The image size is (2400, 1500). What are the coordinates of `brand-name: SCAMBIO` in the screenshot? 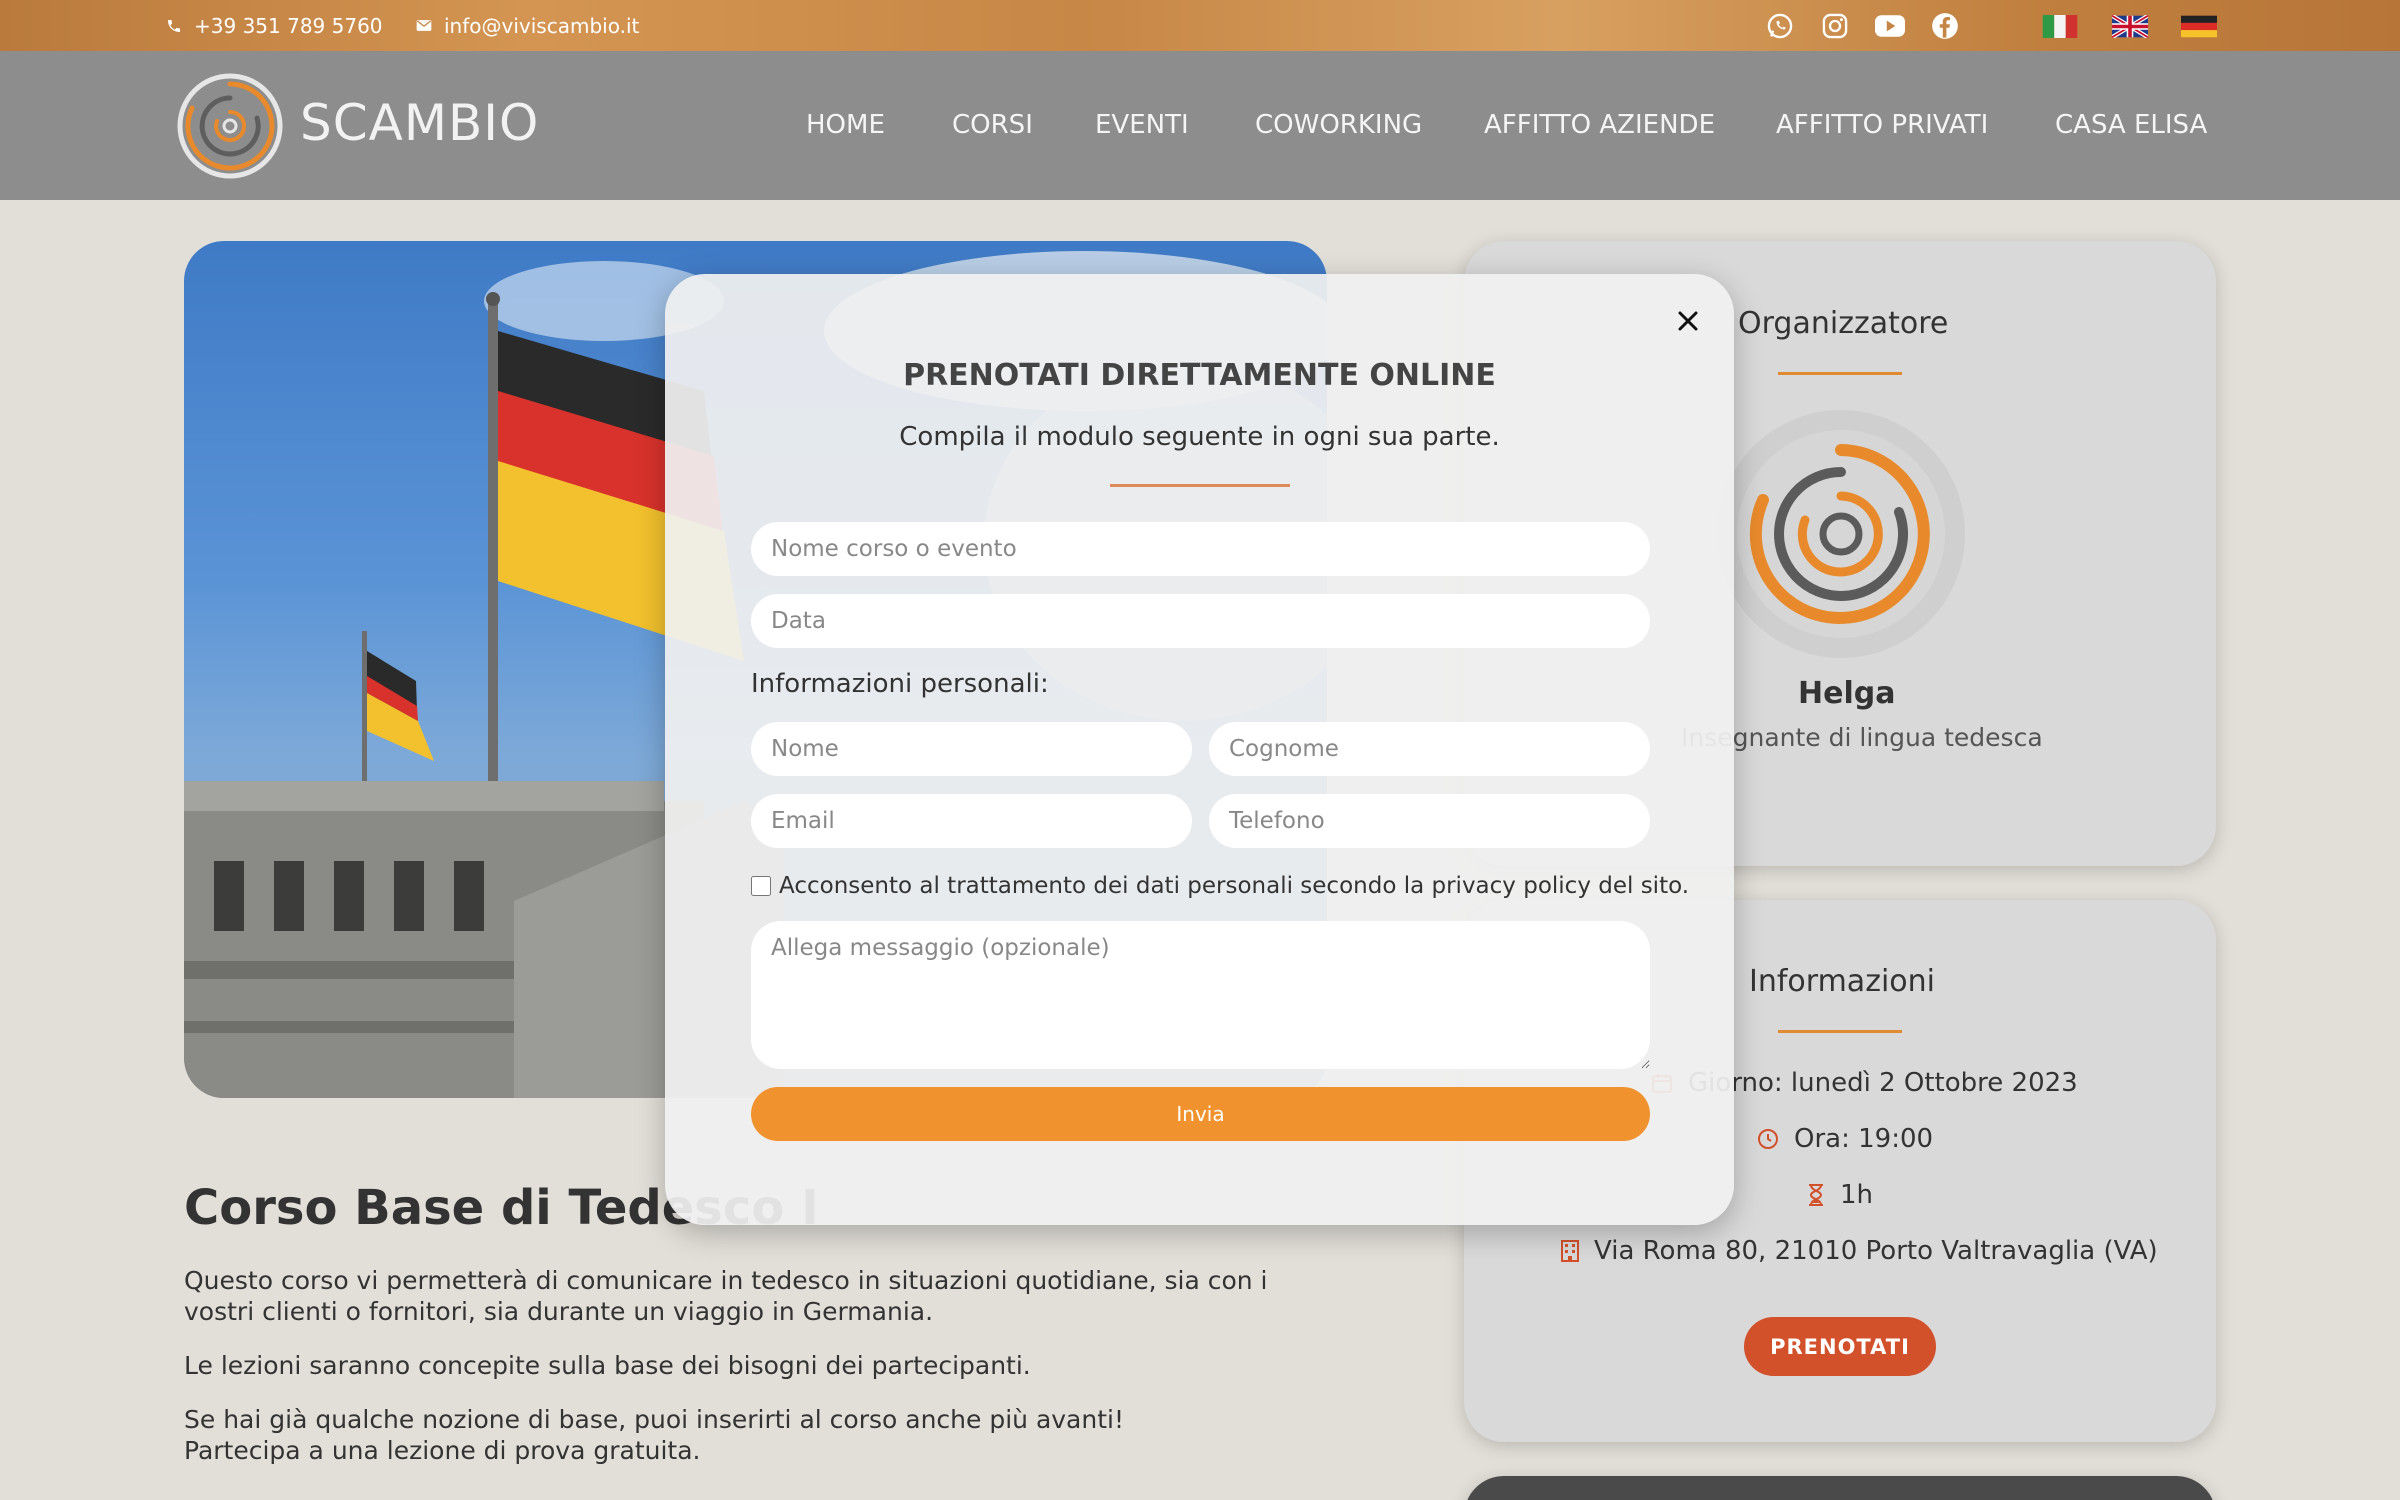 It's located at (419, 123).